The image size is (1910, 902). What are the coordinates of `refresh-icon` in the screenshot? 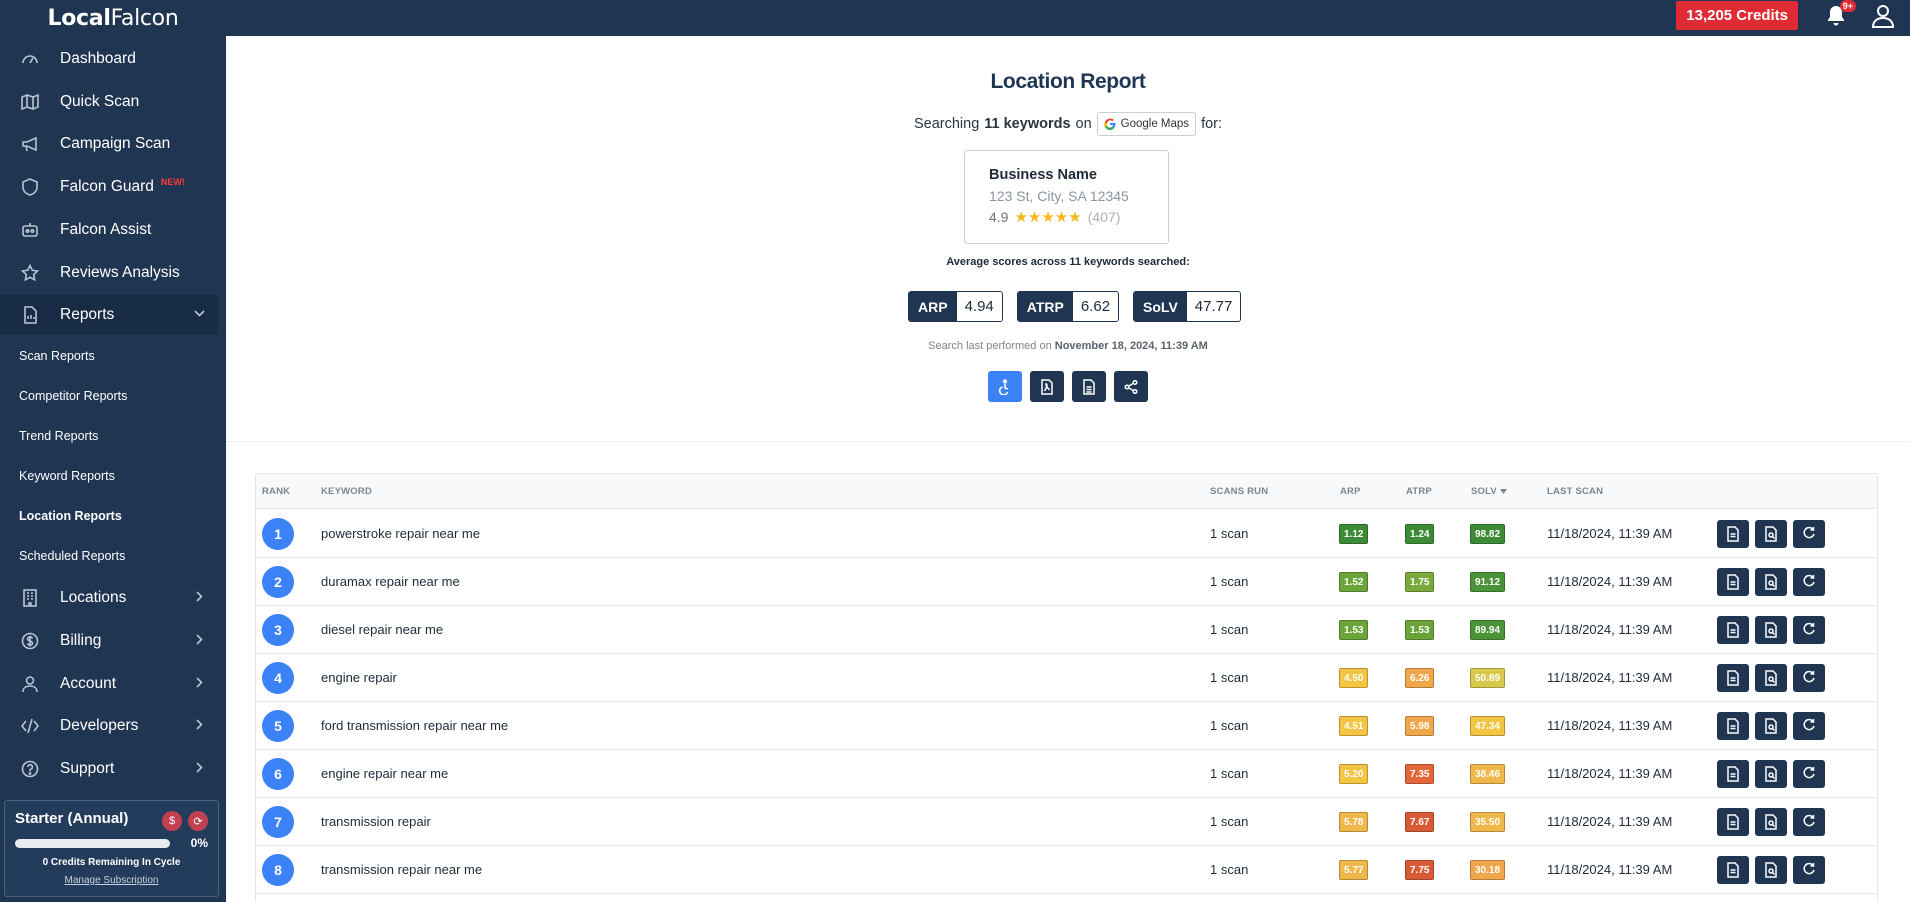 It's located at (1809, 630).